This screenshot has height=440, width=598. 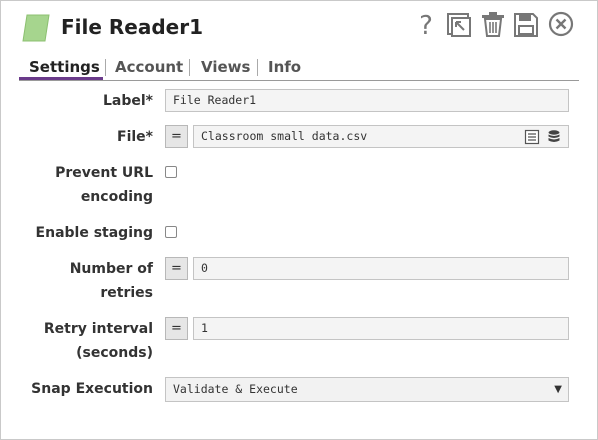 I want to click on label-field-label: Label*, so click(x=127, y=101).